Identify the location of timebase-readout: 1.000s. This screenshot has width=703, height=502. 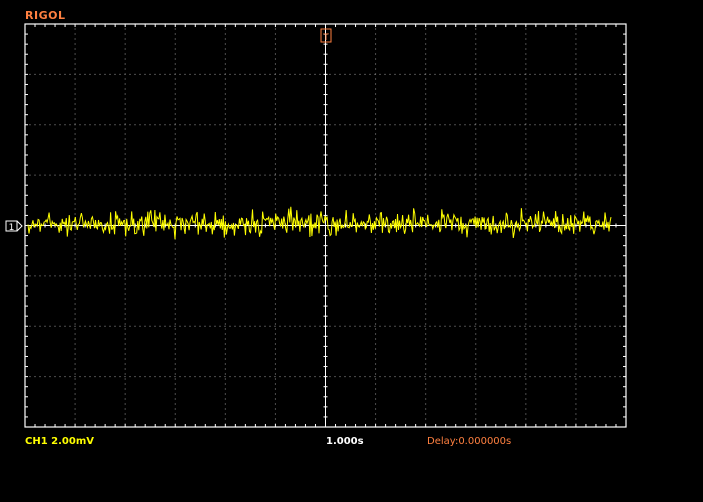
(345, 441).